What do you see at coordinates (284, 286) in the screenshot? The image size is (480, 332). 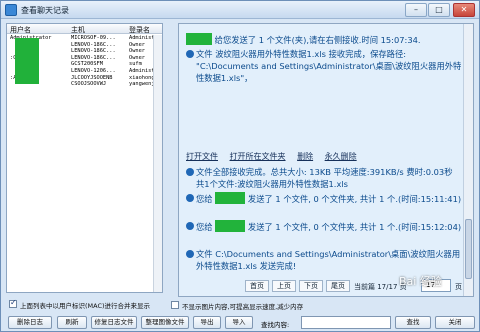 I see `prev-page-button: 上页` at bounding box center [284, 286].